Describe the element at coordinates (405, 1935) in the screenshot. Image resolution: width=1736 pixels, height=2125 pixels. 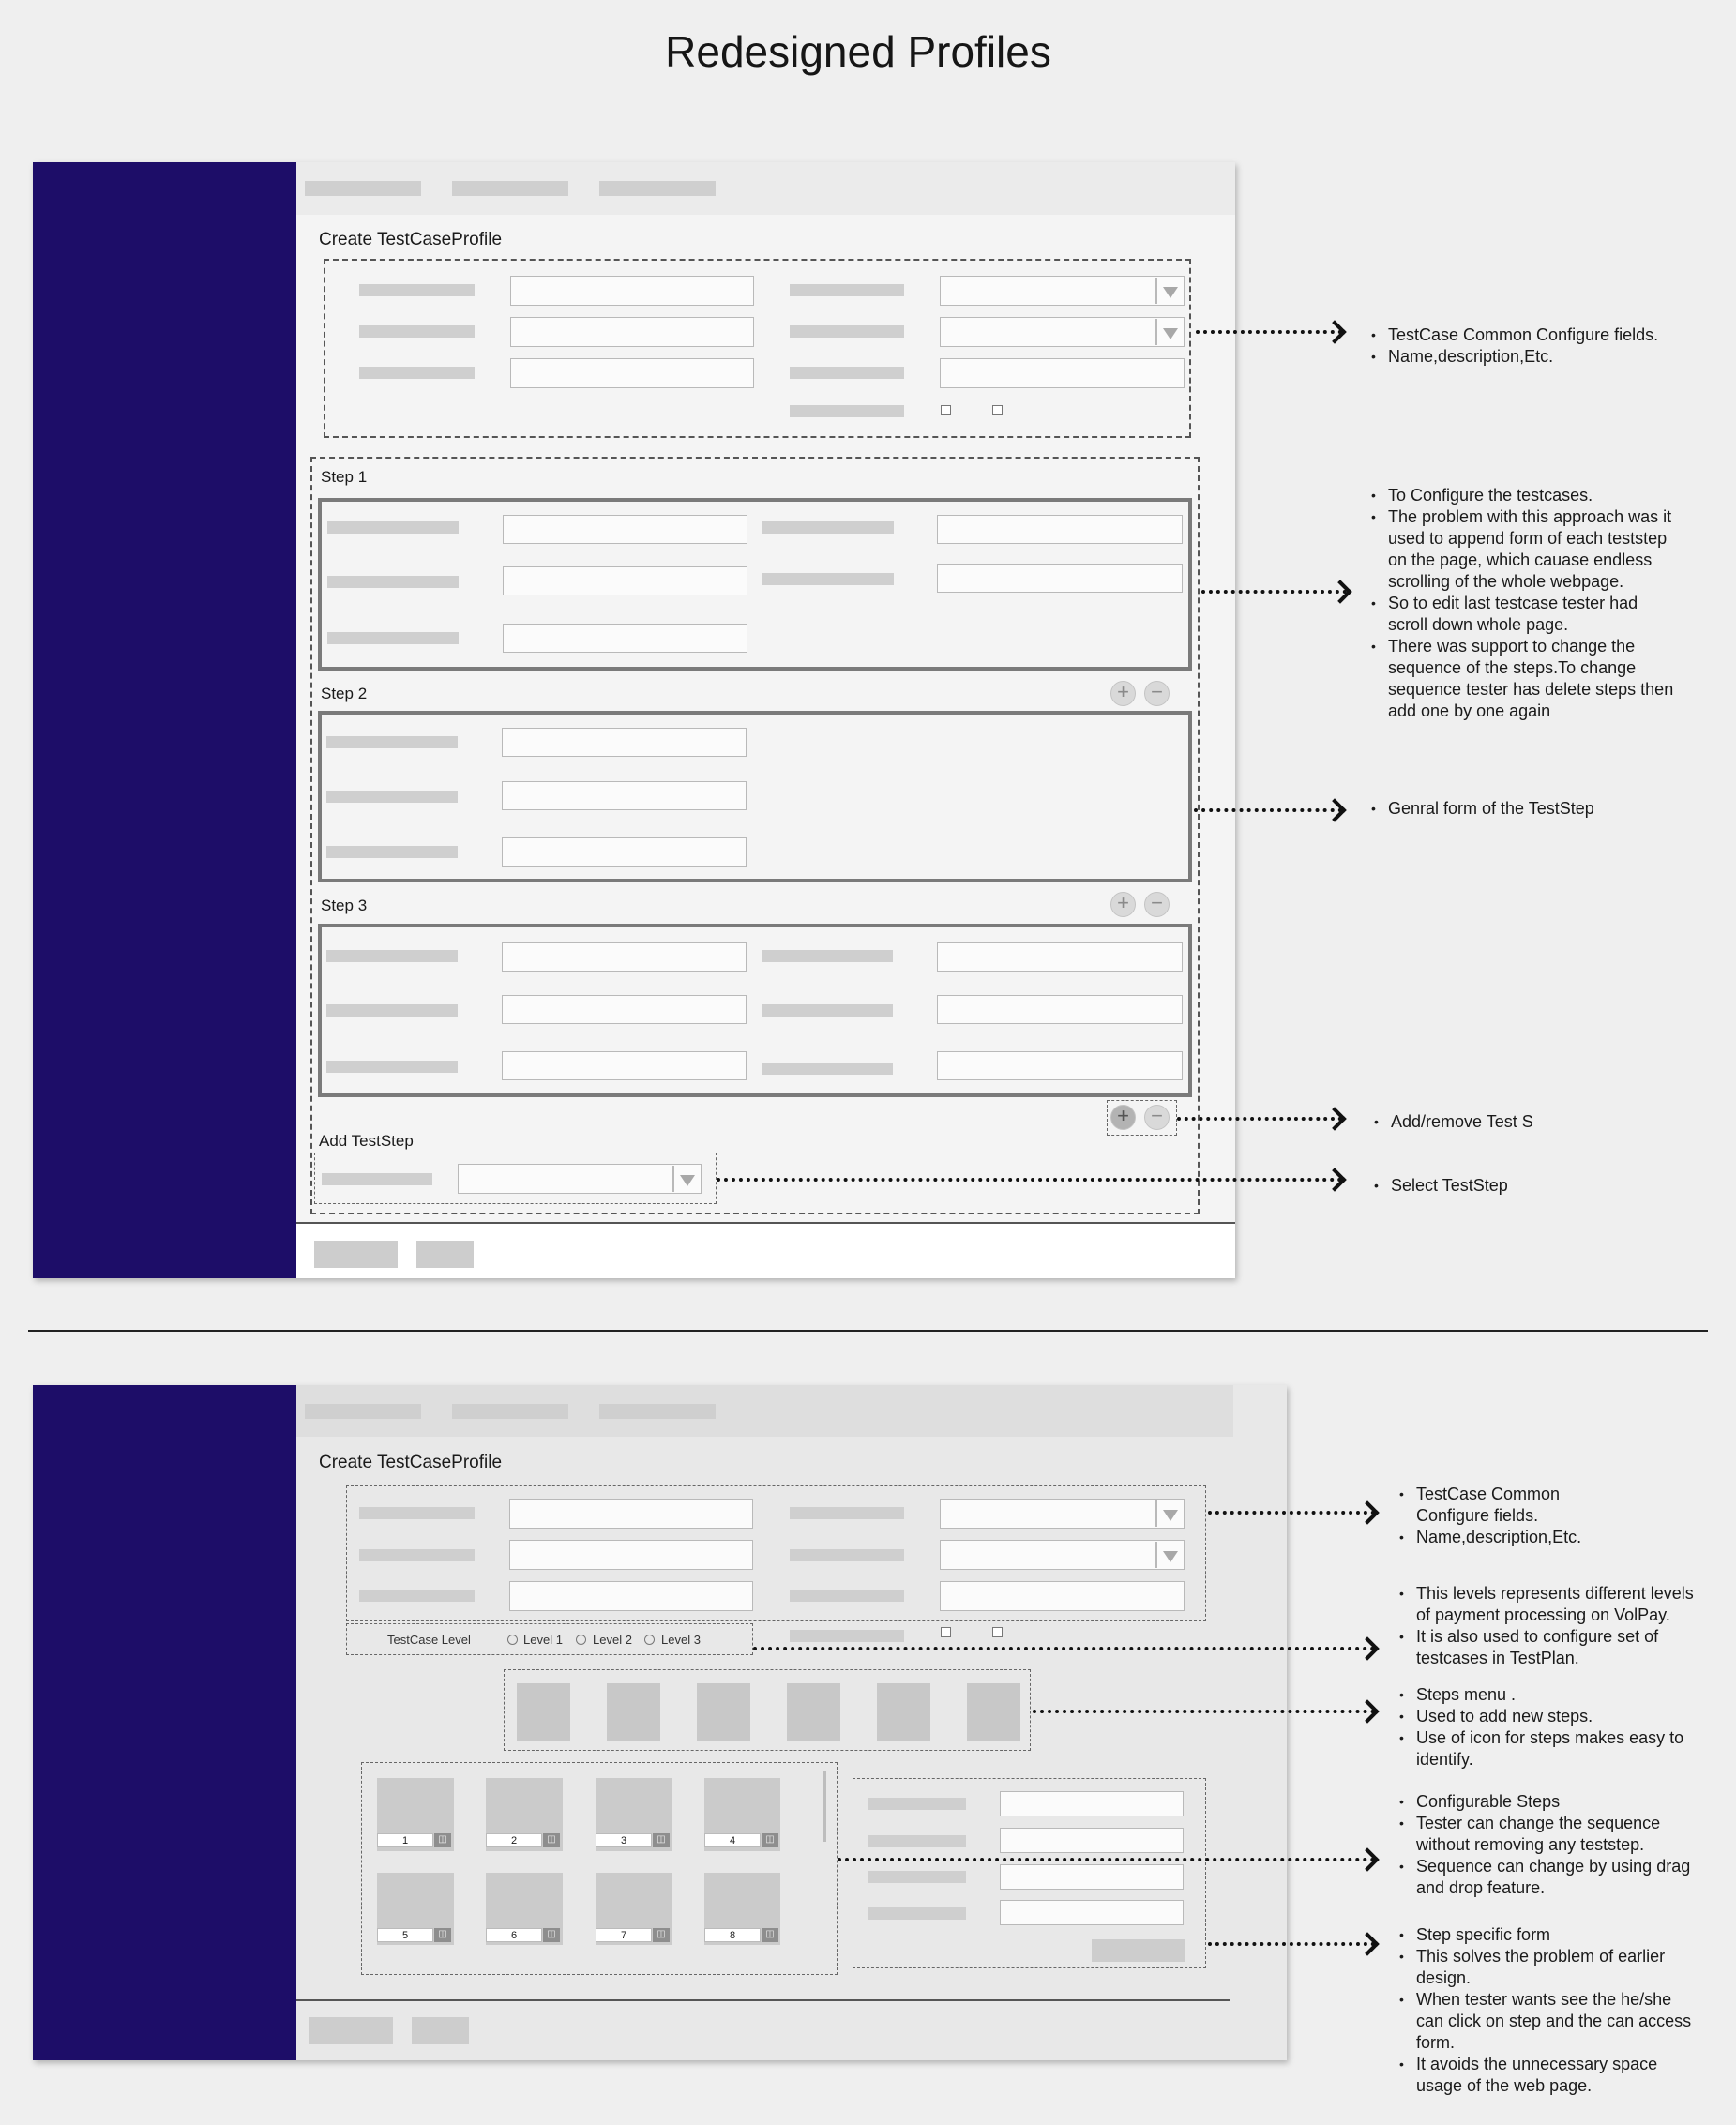
I see `step-card-number: 5` at that location.